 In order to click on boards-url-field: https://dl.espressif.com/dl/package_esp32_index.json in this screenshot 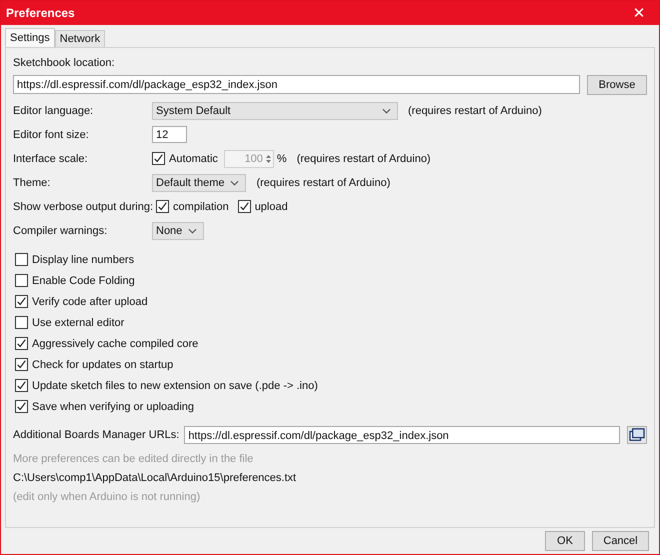, I will do `click(402, 435)`.